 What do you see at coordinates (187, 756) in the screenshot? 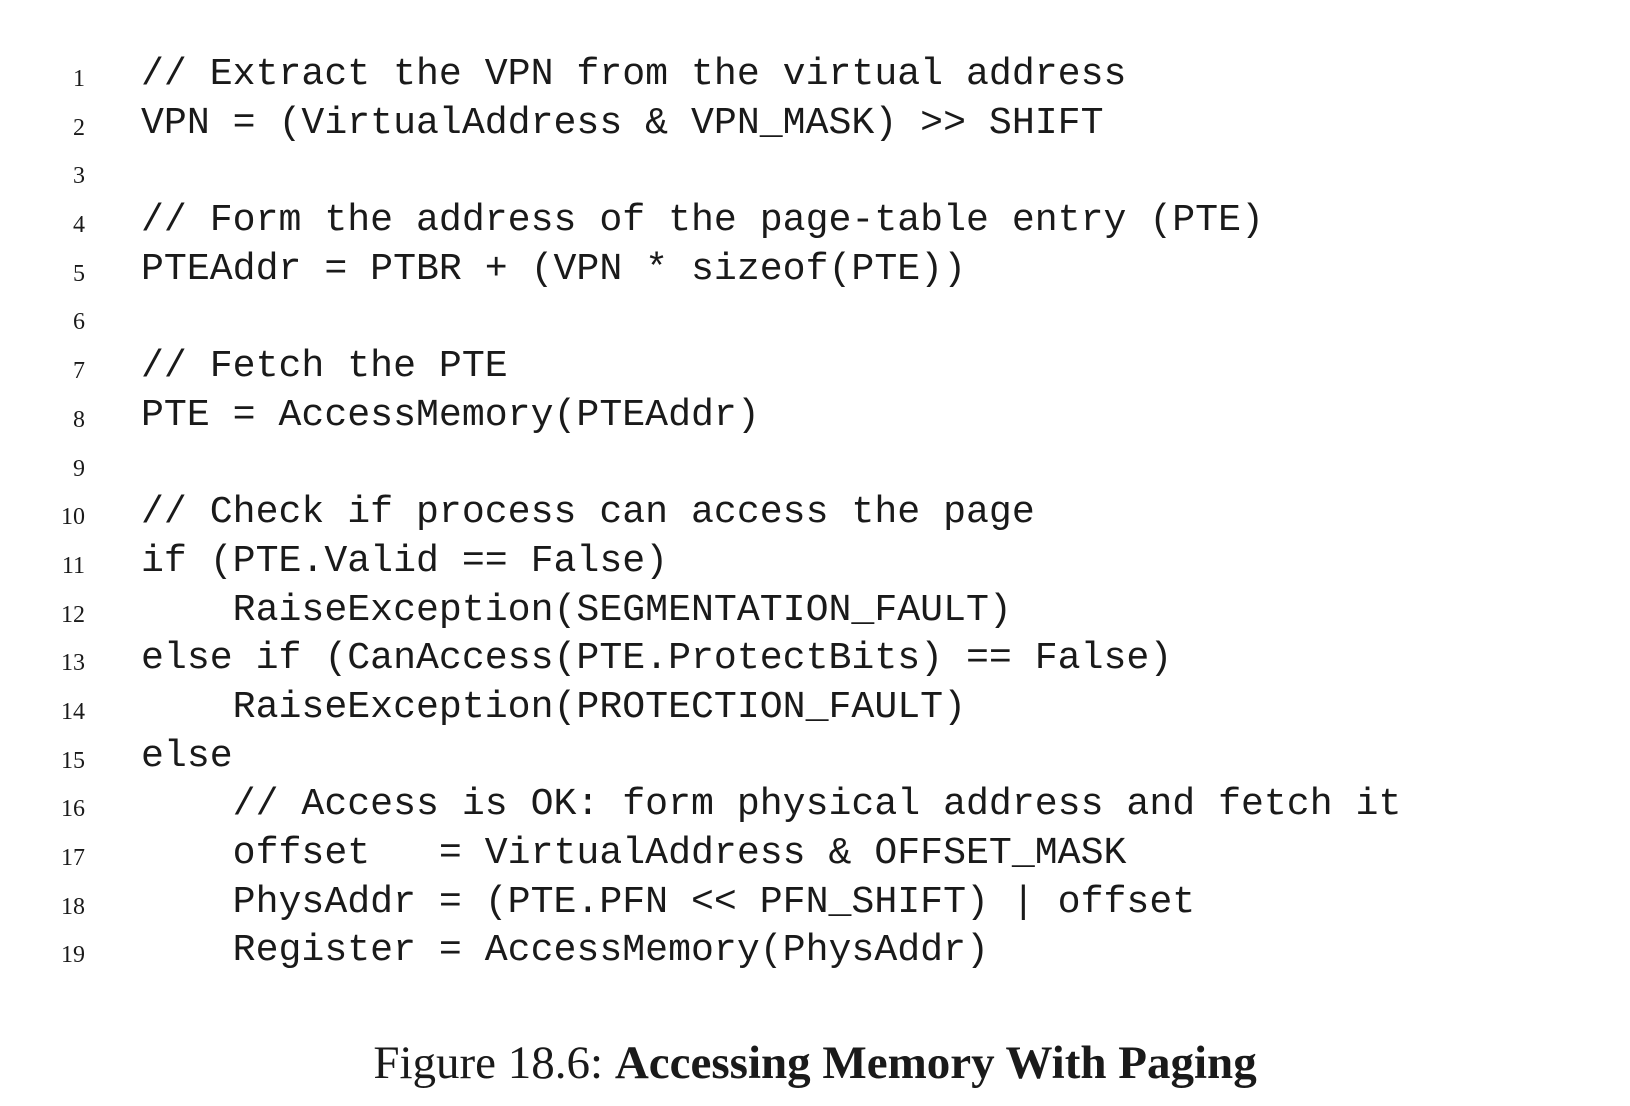
I see `line-code: else` at bounding box center [187, 756].